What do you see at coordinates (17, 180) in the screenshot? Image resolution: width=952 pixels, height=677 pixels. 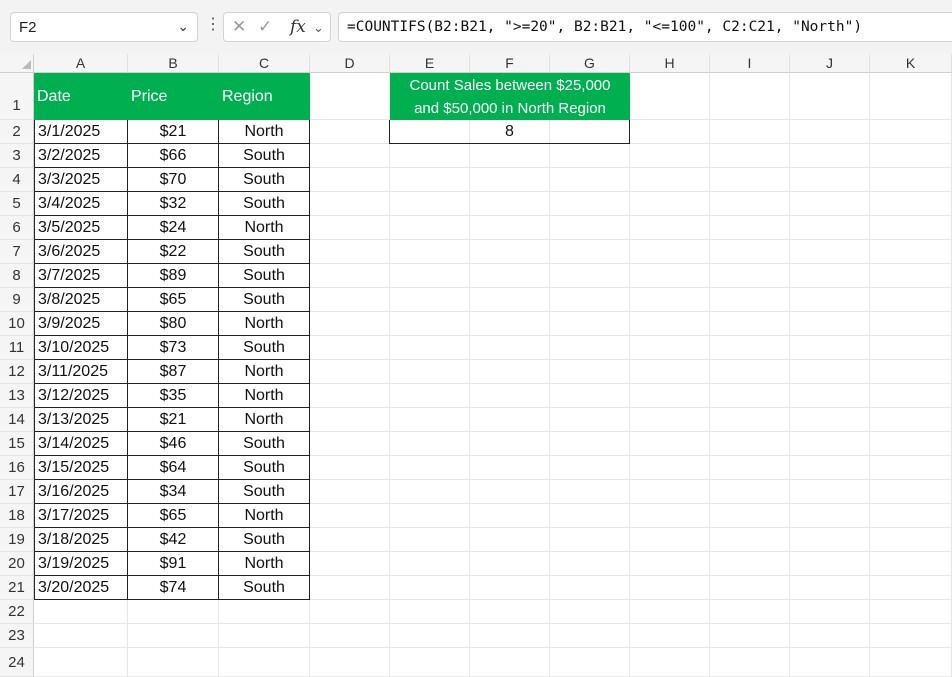 I see `row-header-4: 4` at bounding box center [17, 180].